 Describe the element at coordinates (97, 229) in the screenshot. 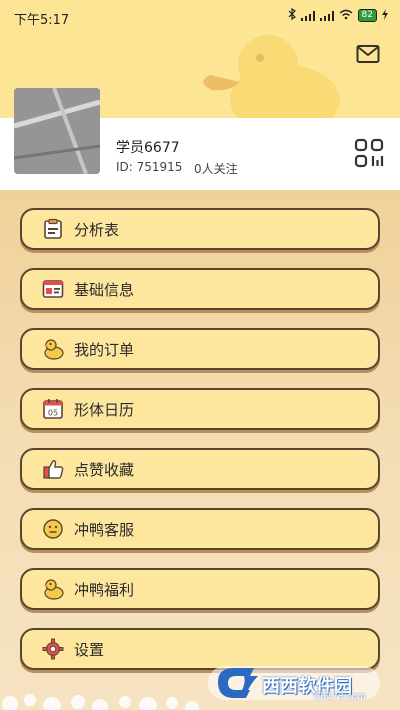

I see `menu-item-label: 分析表` at that location.